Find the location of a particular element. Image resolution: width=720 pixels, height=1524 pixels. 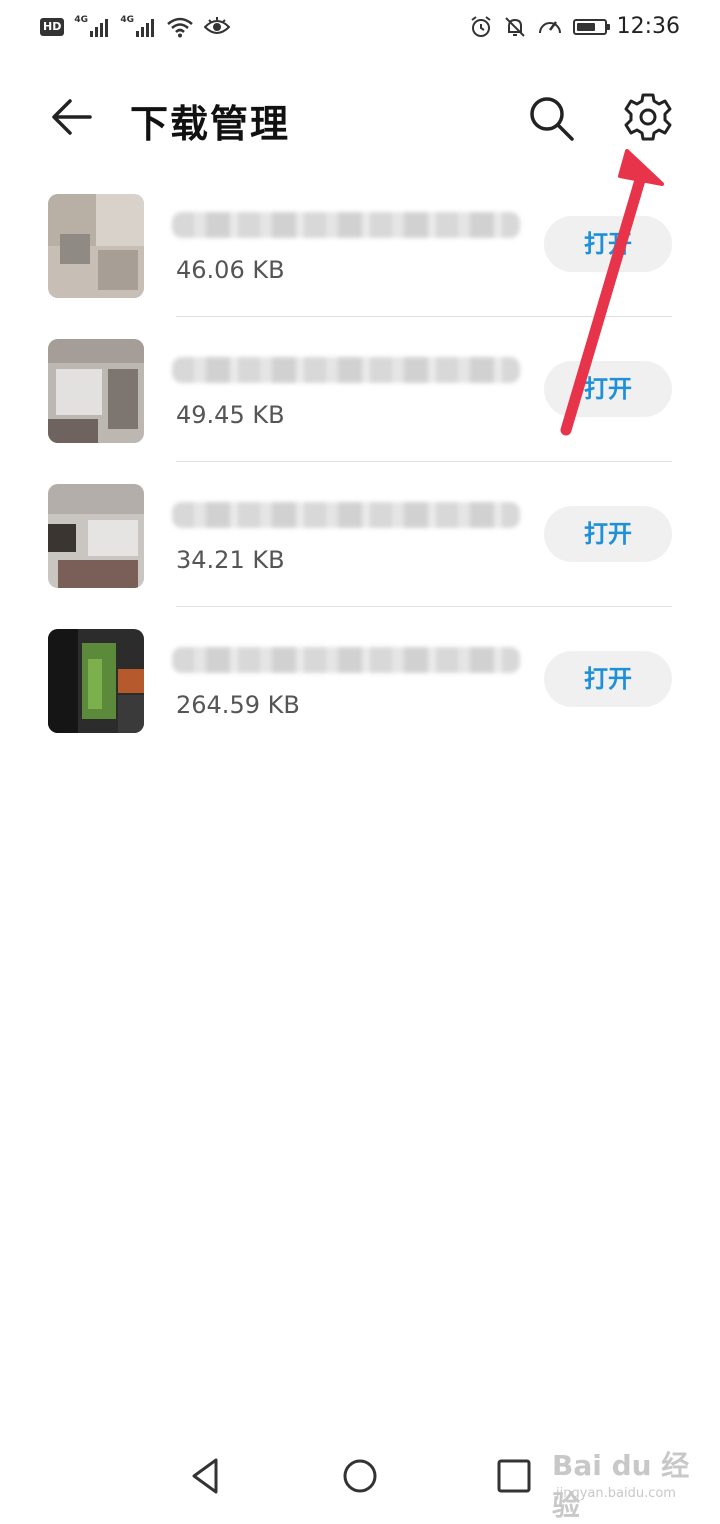

app-bar: 下载管理 is located at coordinates (360, 118).